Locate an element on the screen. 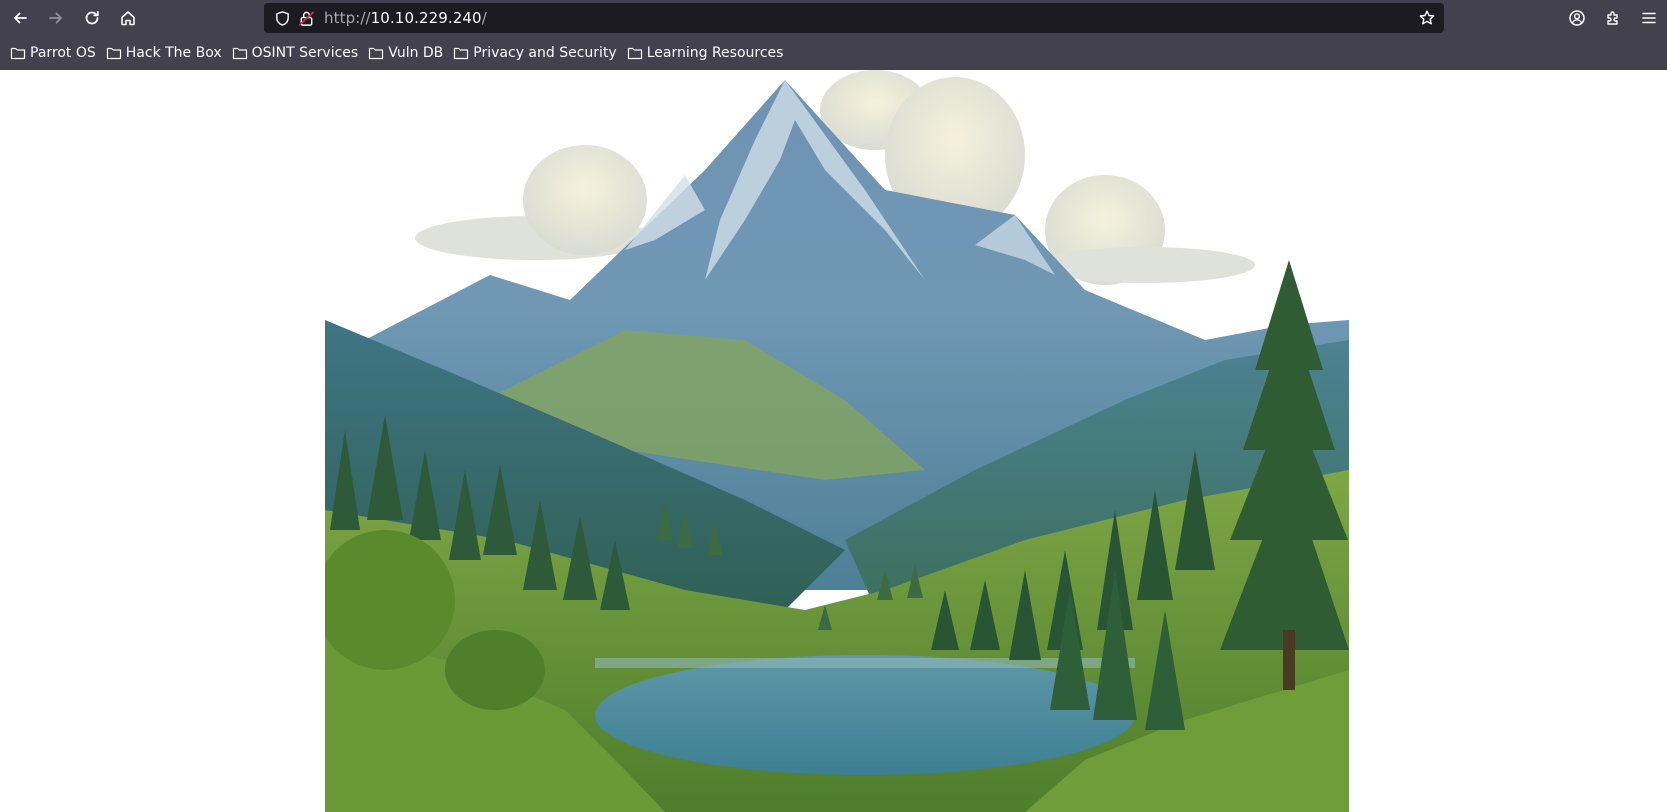 This screenshot has height=812, width=1667. forward-button is located at coordinates (56, 18).